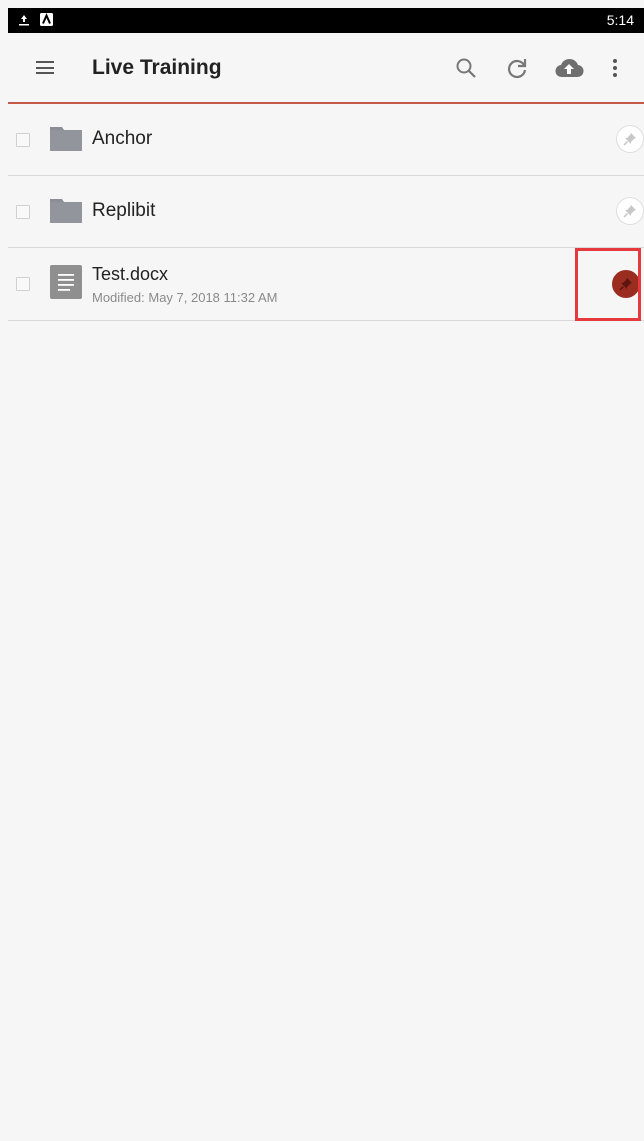 The image size is (644, 1141). What do you see at coordinates (185, 297) in the screenshot?
I see `item-modified: Modified: May 7, 2018 11:32 AM` at bounding box center [185, 297].